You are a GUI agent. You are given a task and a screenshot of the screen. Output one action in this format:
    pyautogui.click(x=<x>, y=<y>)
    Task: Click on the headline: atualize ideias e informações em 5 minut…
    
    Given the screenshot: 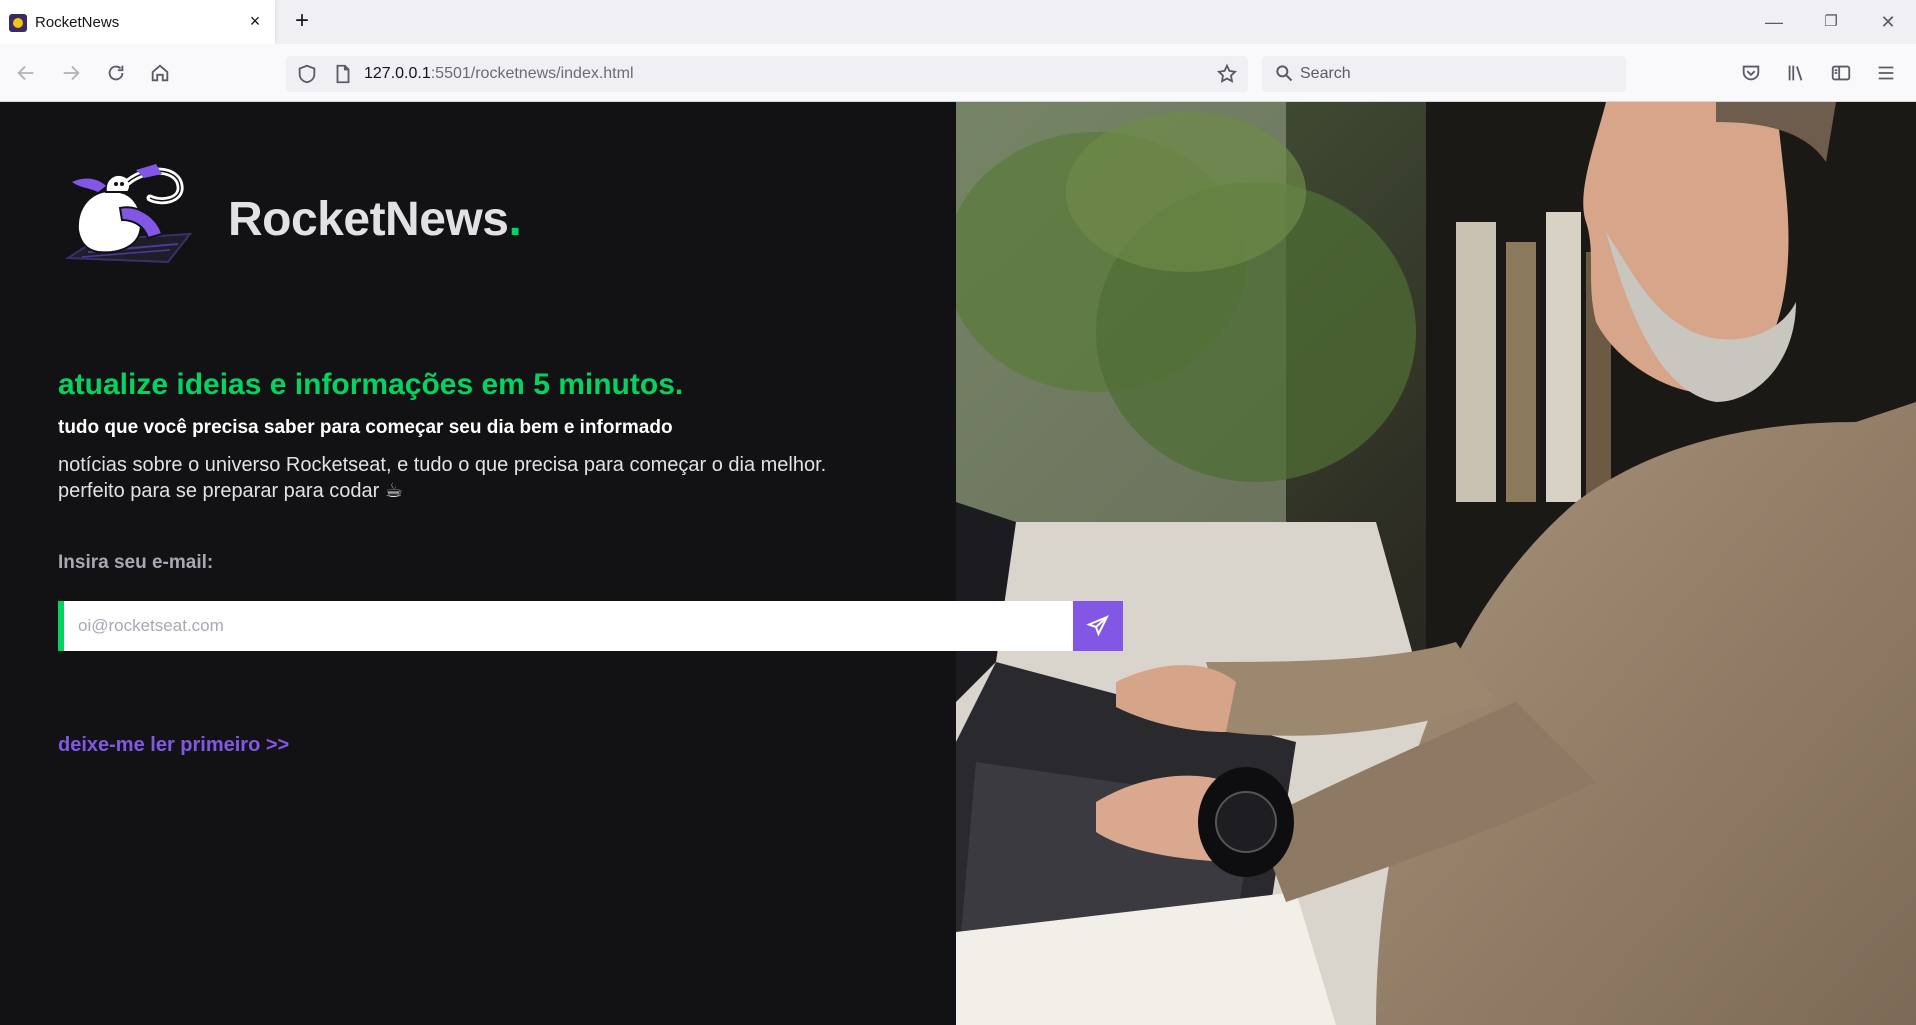 What is the action you would take?
    pyautogui.click(x=371, y=384)
    